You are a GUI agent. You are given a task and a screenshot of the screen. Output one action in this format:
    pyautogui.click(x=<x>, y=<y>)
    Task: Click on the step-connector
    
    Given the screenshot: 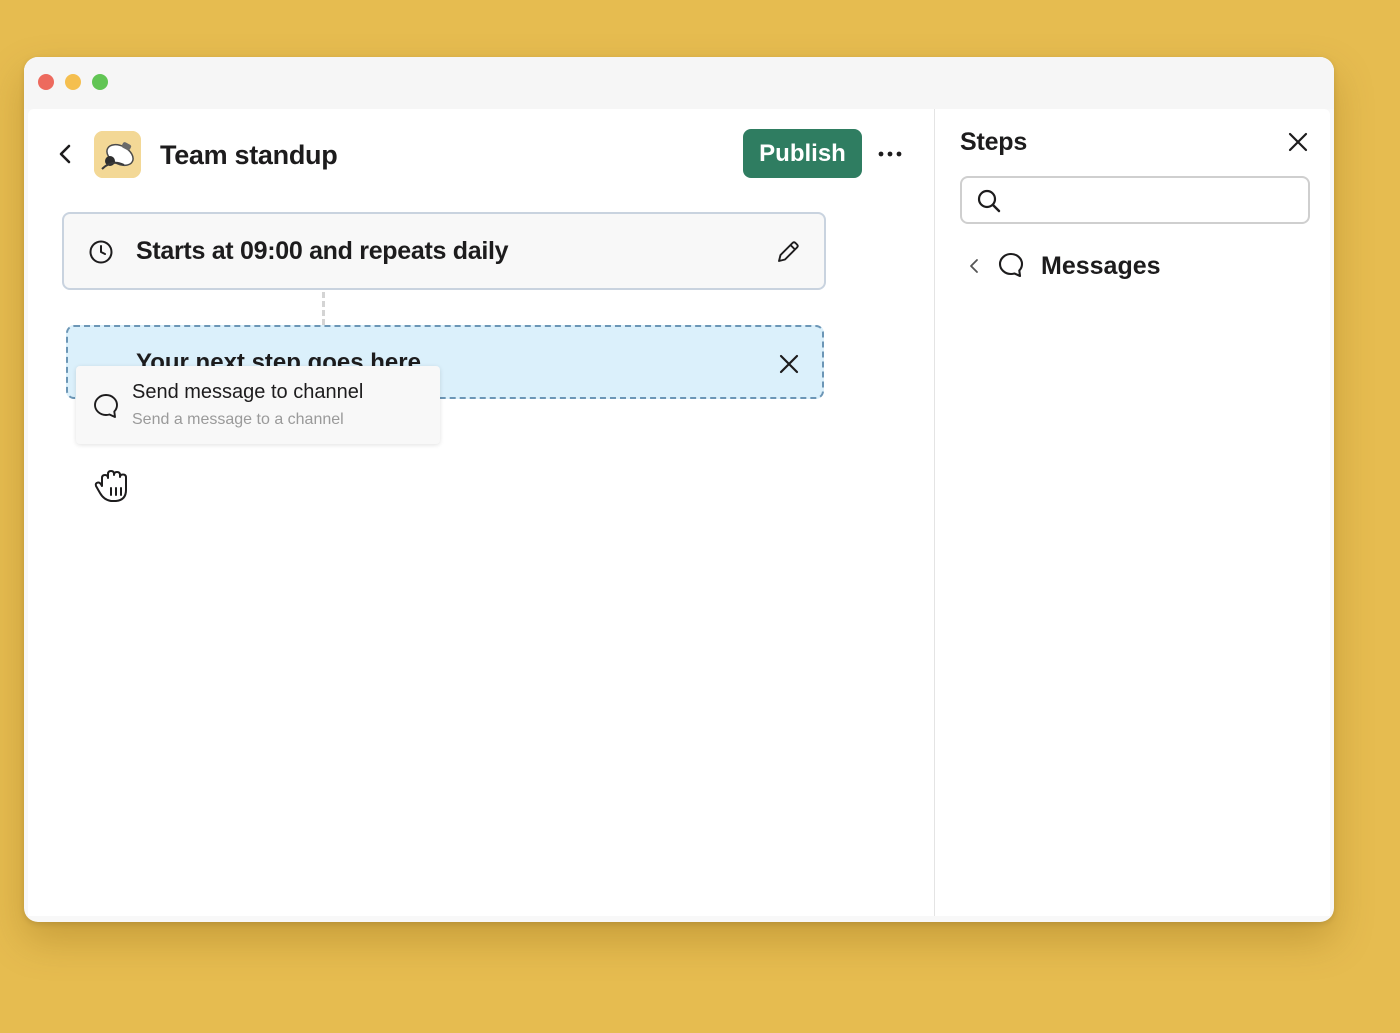 What is the action you would take?
    pyautogui.click(x=323, y=308)
    